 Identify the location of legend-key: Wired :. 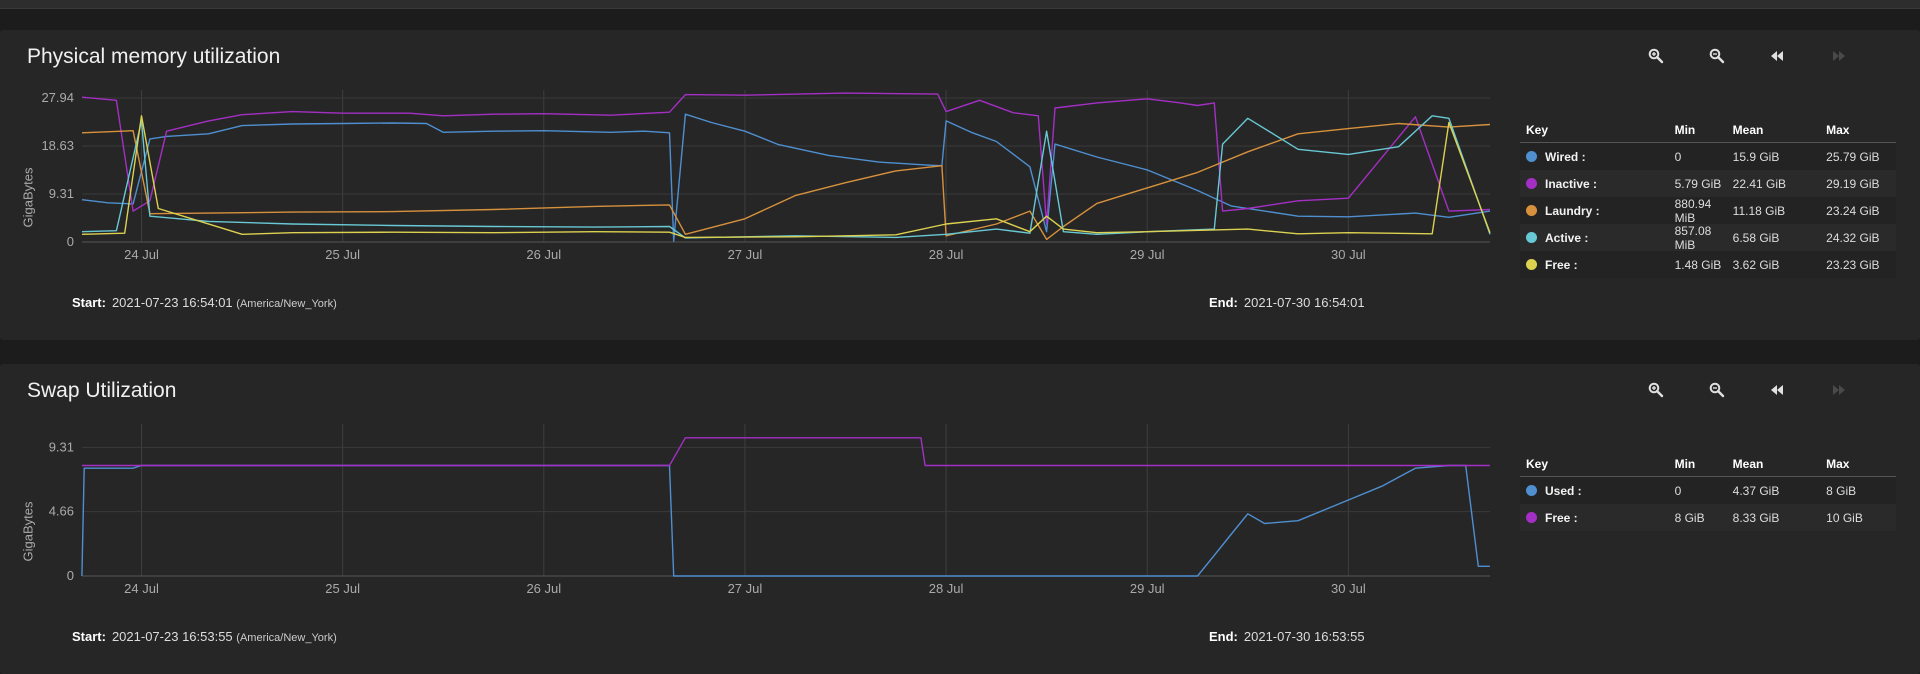
(1597, 157).